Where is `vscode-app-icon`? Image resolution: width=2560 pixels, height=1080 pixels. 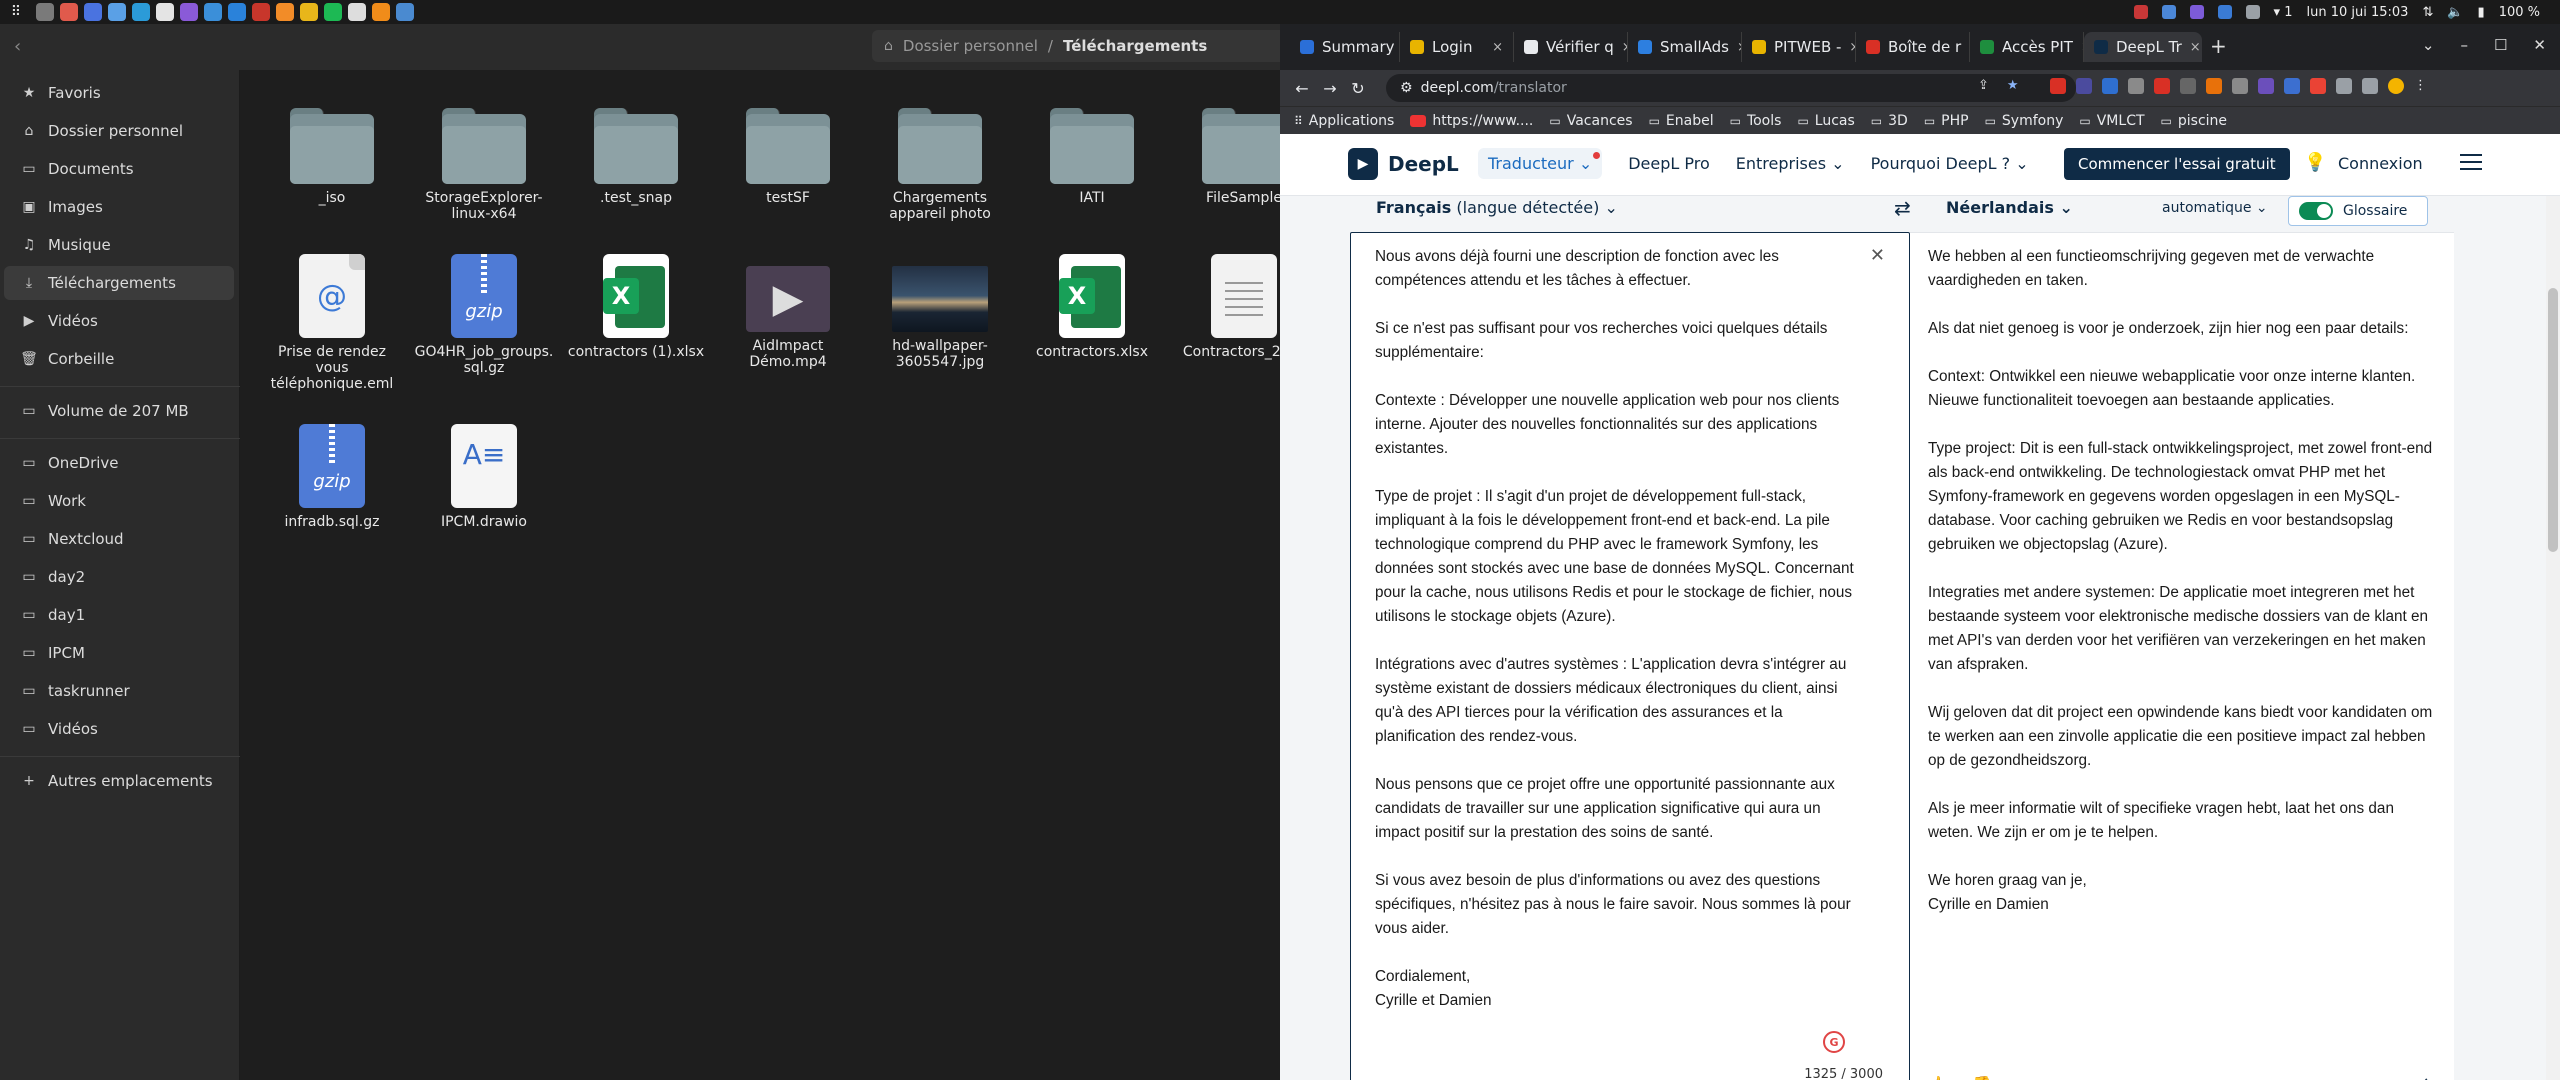 vscode-app-icon is located at coordinates (213, 12).